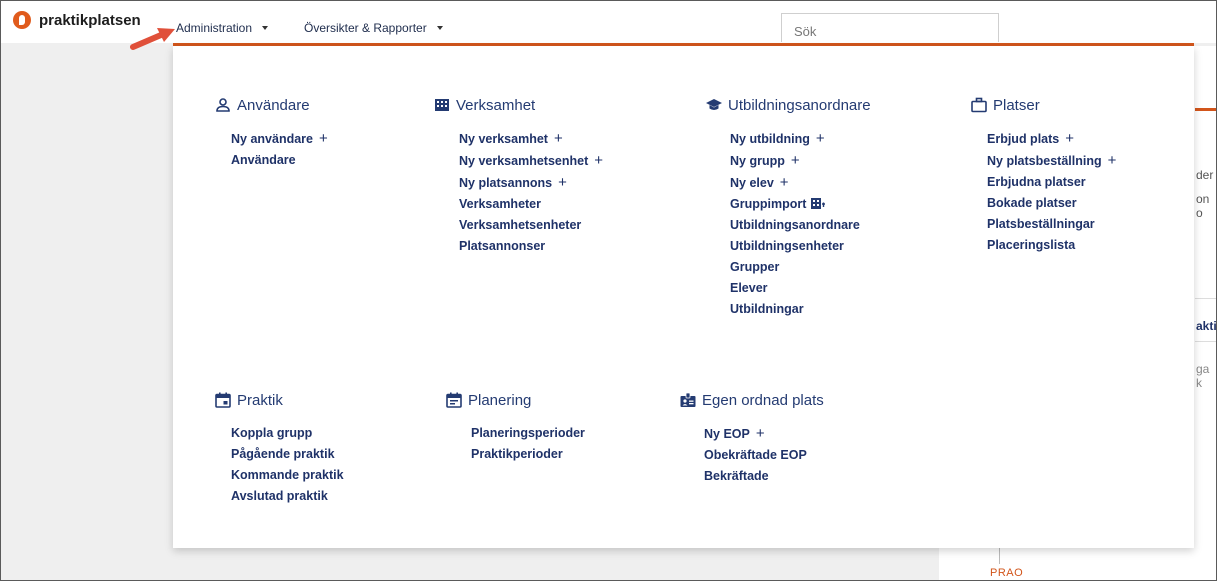 This screenshot has width=1217, height=581. Describe the element at coordinates (442, 105) in the screenshot. I see `building-icon` at that location.